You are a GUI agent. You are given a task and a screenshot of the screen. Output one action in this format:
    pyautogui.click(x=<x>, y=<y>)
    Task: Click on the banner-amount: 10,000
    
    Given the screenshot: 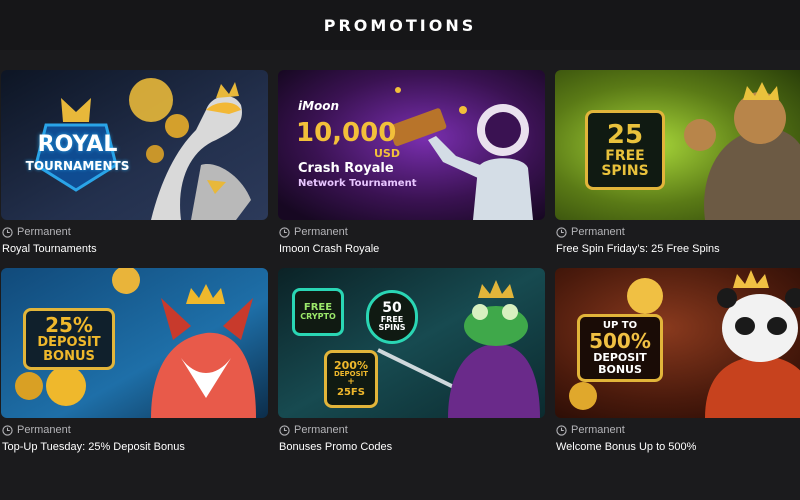 What is the action you would take?
    pyautogui.click(x=346, y=133)
    